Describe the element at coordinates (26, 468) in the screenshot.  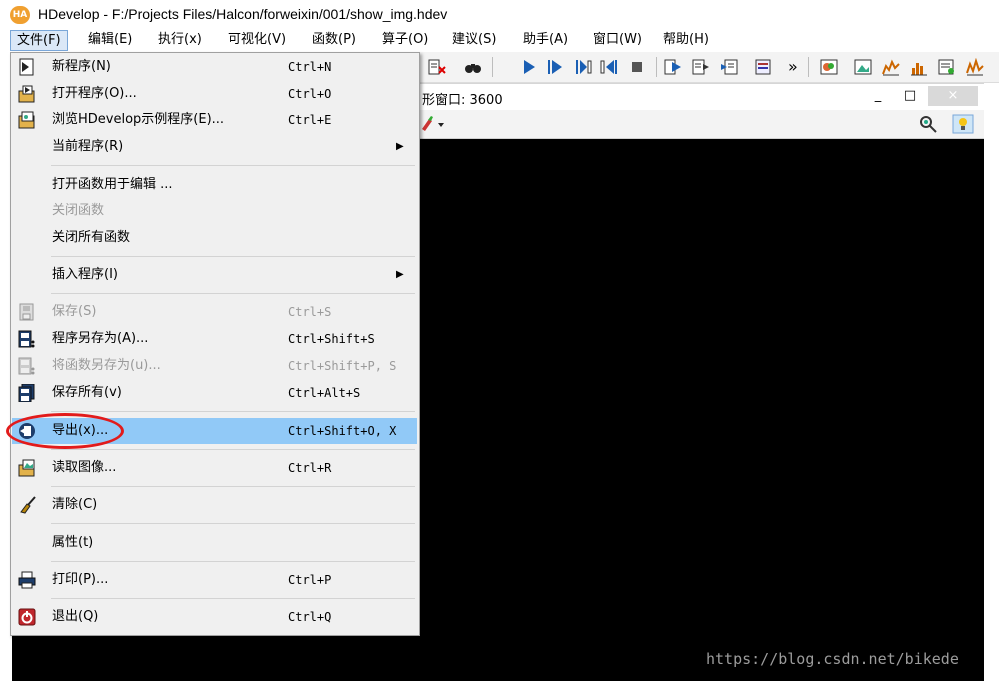
I see `read-image-icon` at that location.